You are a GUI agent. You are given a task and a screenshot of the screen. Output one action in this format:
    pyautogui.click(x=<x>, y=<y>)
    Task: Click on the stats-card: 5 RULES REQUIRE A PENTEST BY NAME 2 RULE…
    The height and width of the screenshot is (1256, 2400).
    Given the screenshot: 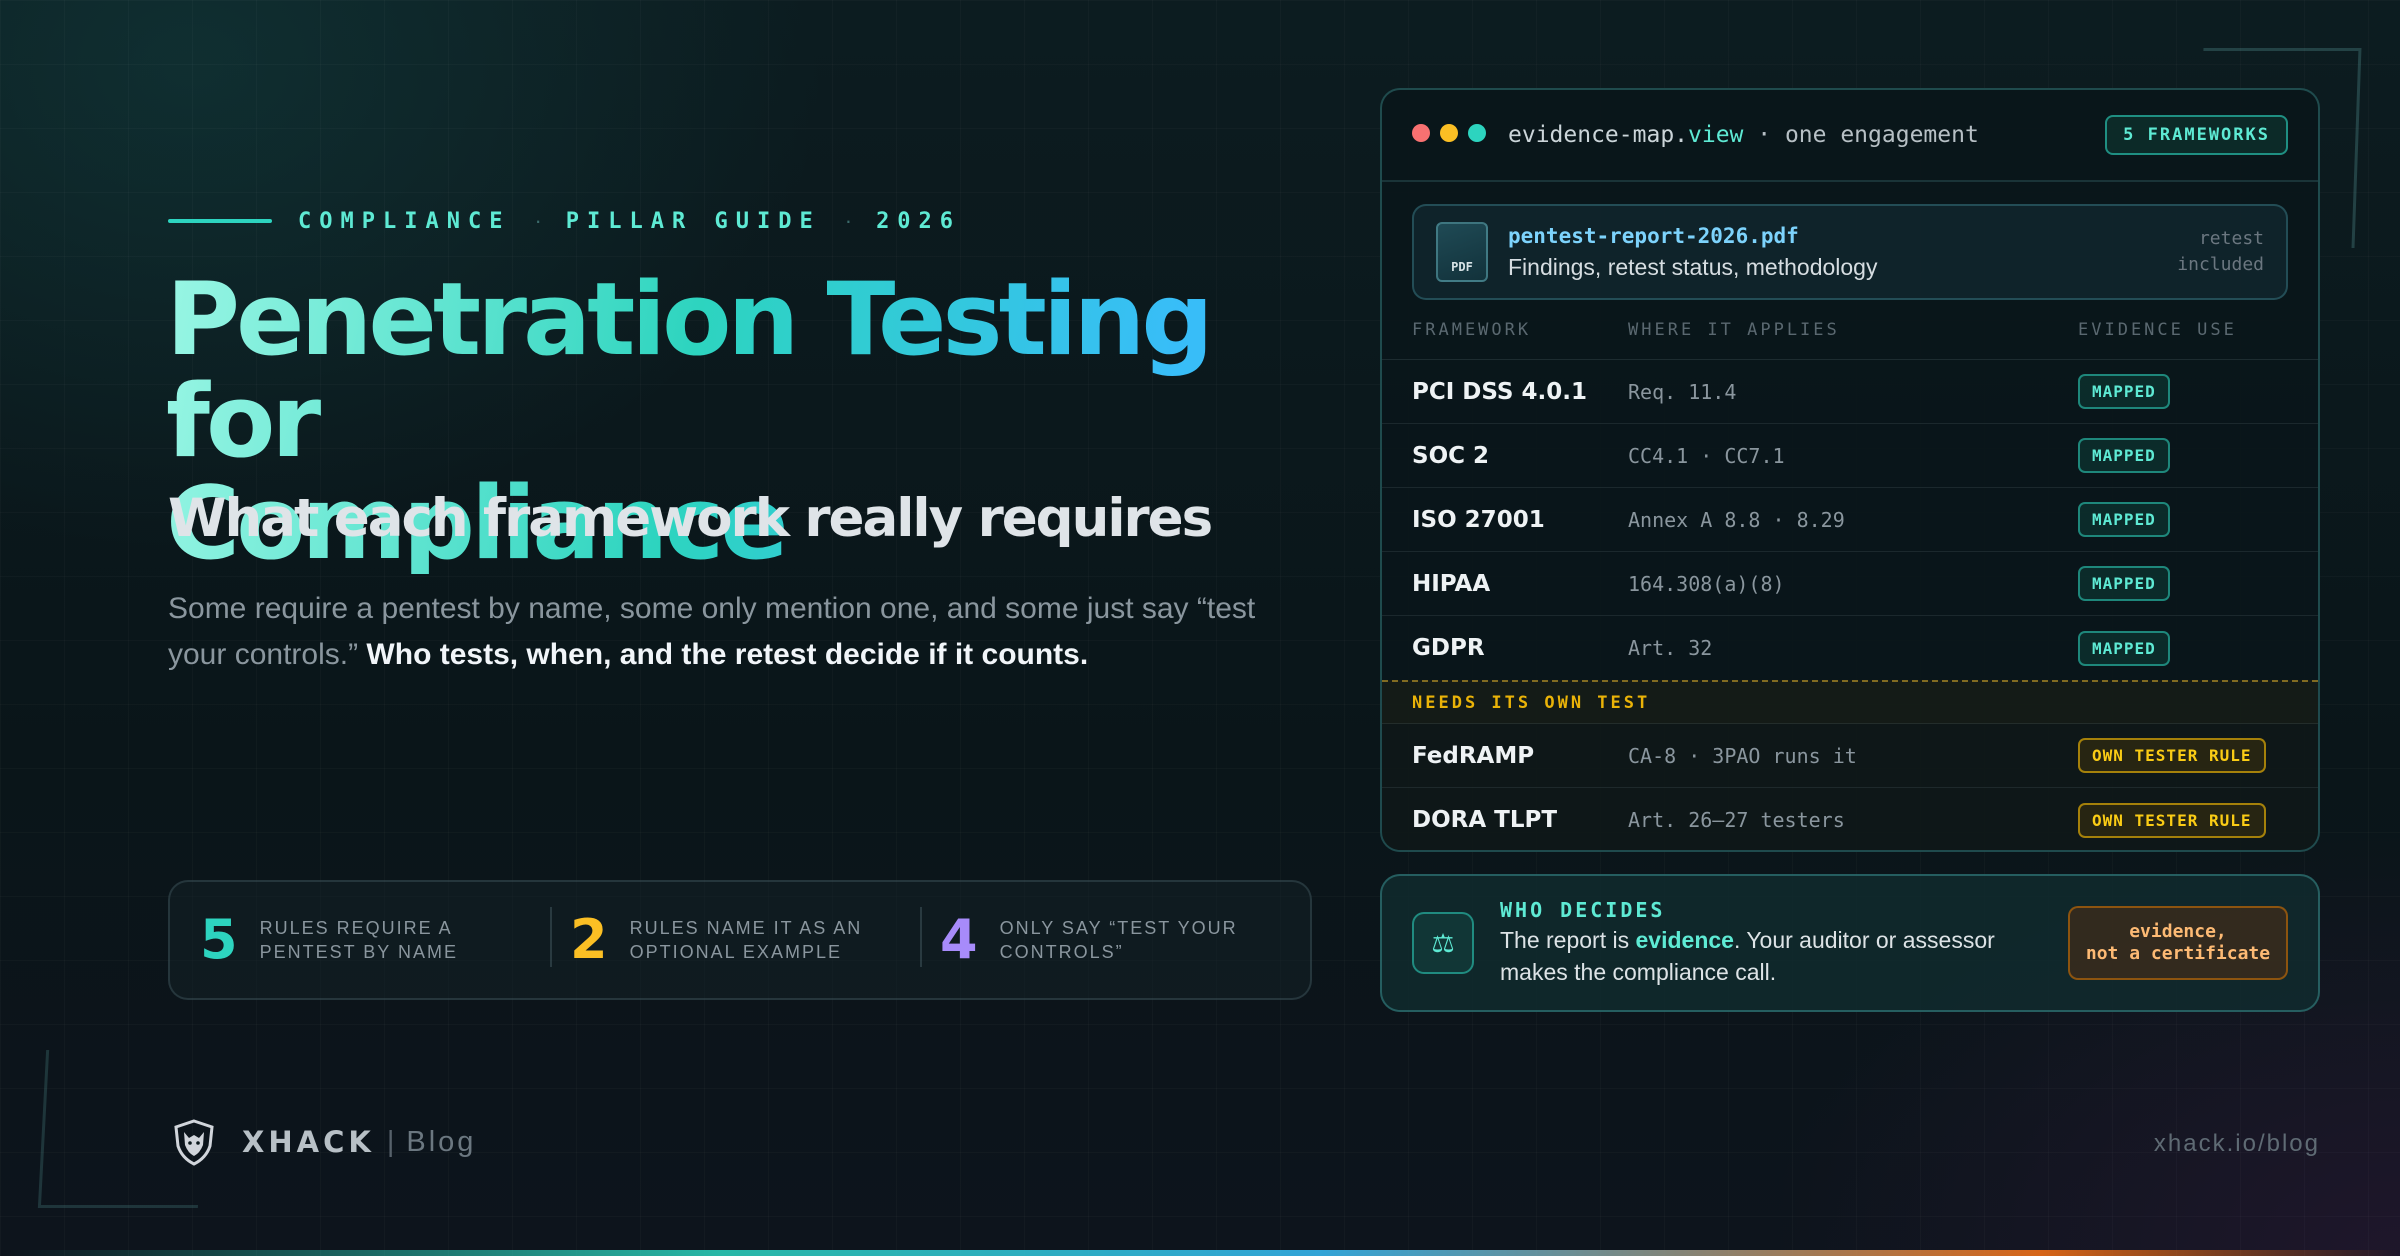 What is the action you would take?
    pyautogui.click(x=740, y=940)
    